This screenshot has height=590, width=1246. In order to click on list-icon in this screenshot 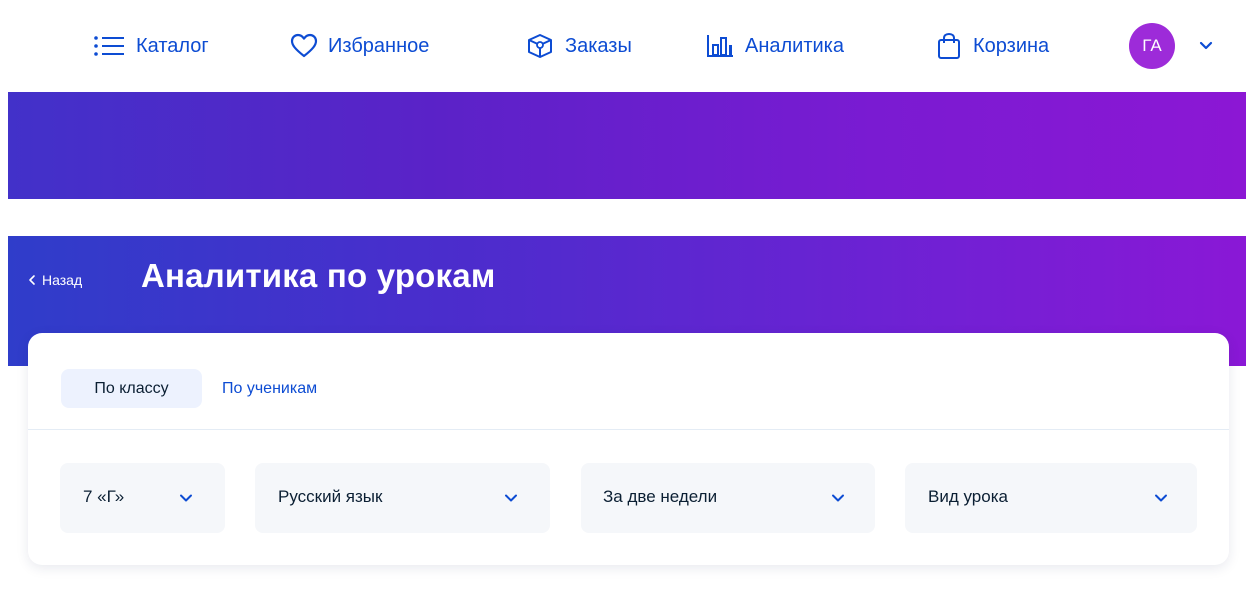, I will do `click(109, 46)`.